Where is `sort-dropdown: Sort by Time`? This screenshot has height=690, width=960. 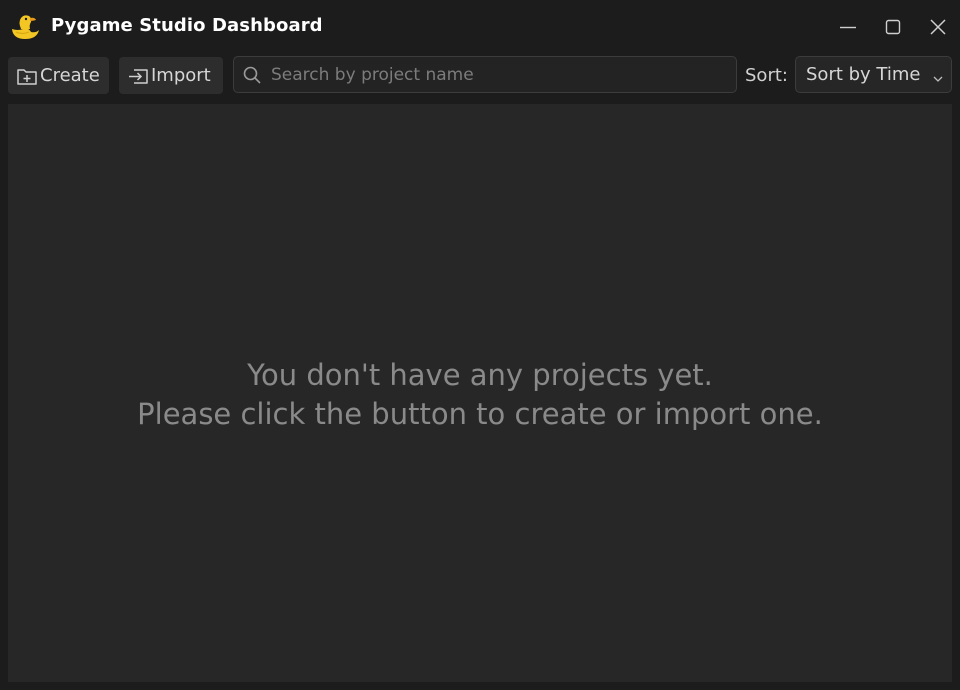 sort-dropdown: Sort by Time is located at coordinates (873, 74).